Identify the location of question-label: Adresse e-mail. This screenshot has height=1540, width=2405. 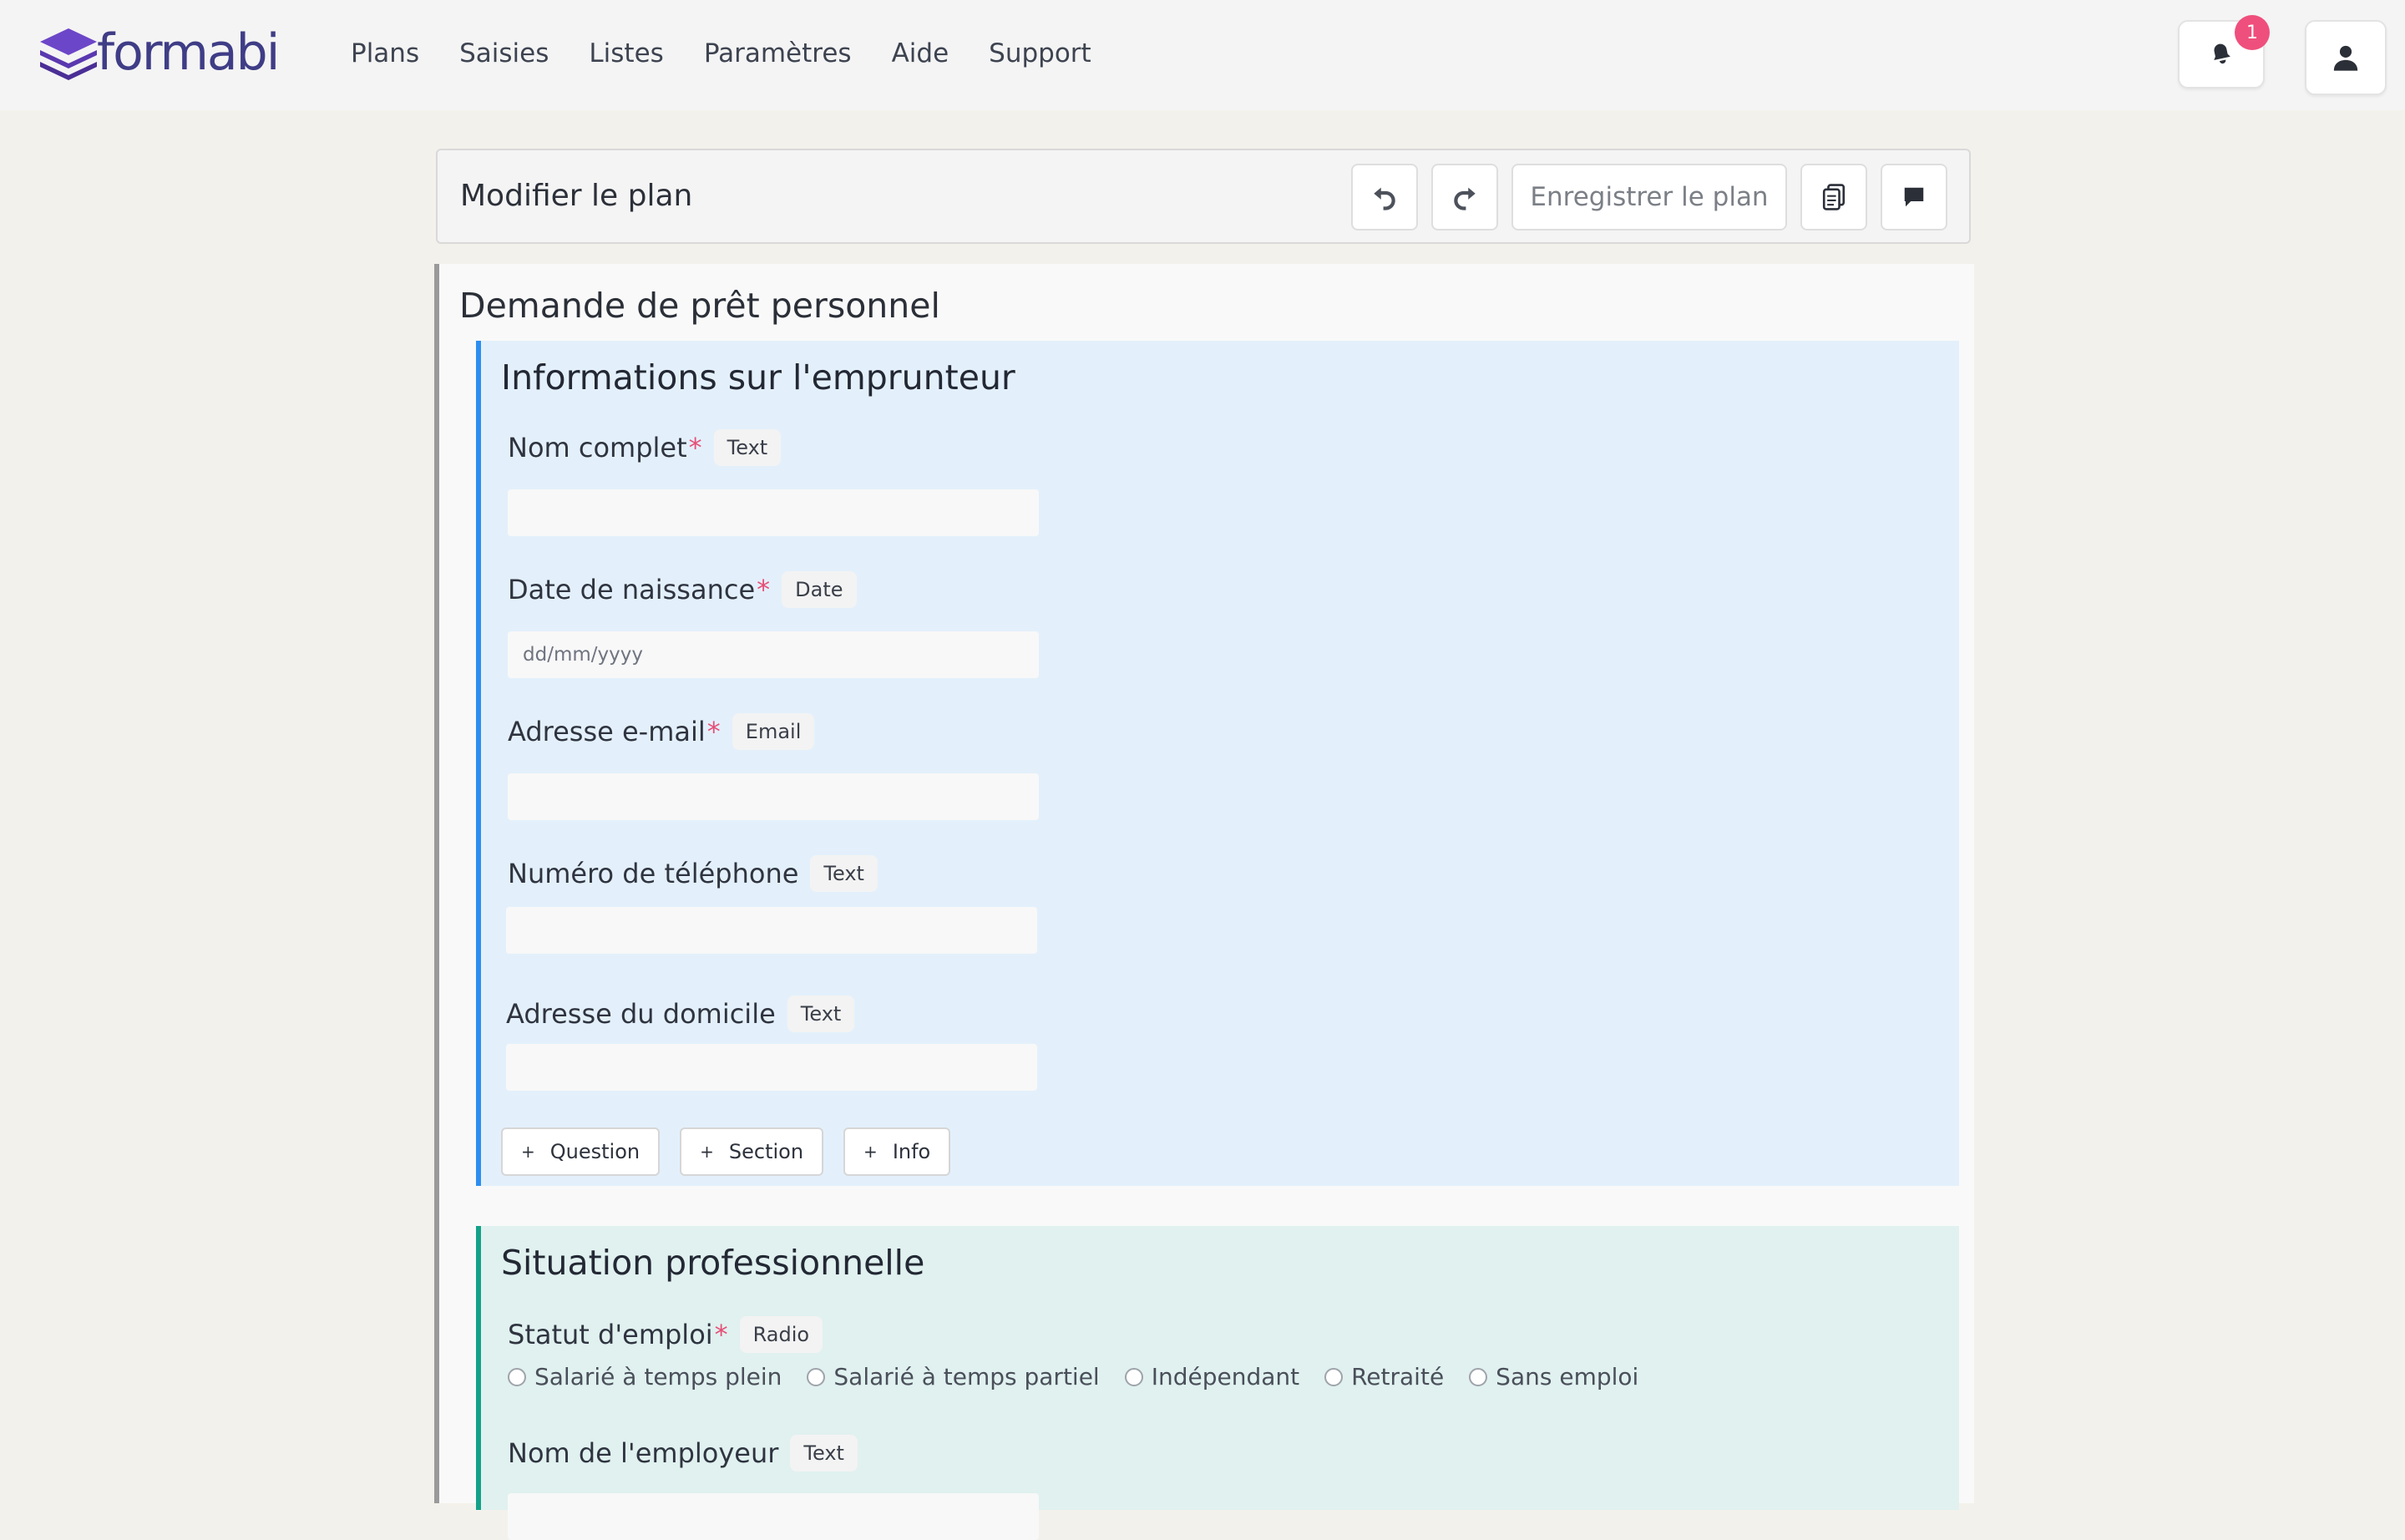
(607, 732).